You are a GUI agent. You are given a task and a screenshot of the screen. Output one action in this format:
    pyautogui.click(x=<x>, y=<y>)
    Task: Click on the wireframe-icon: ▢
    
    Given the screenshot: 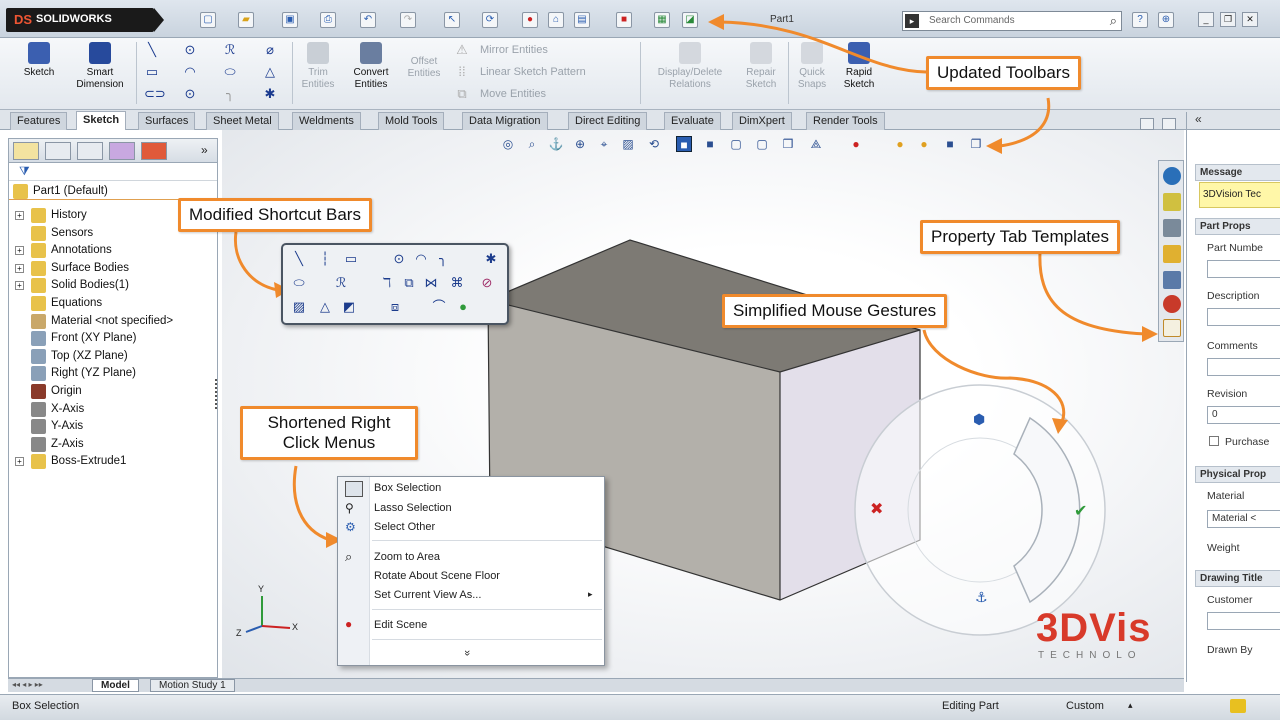 What is the action you would take?
    pyautogui.click(x=762, y=144)
    